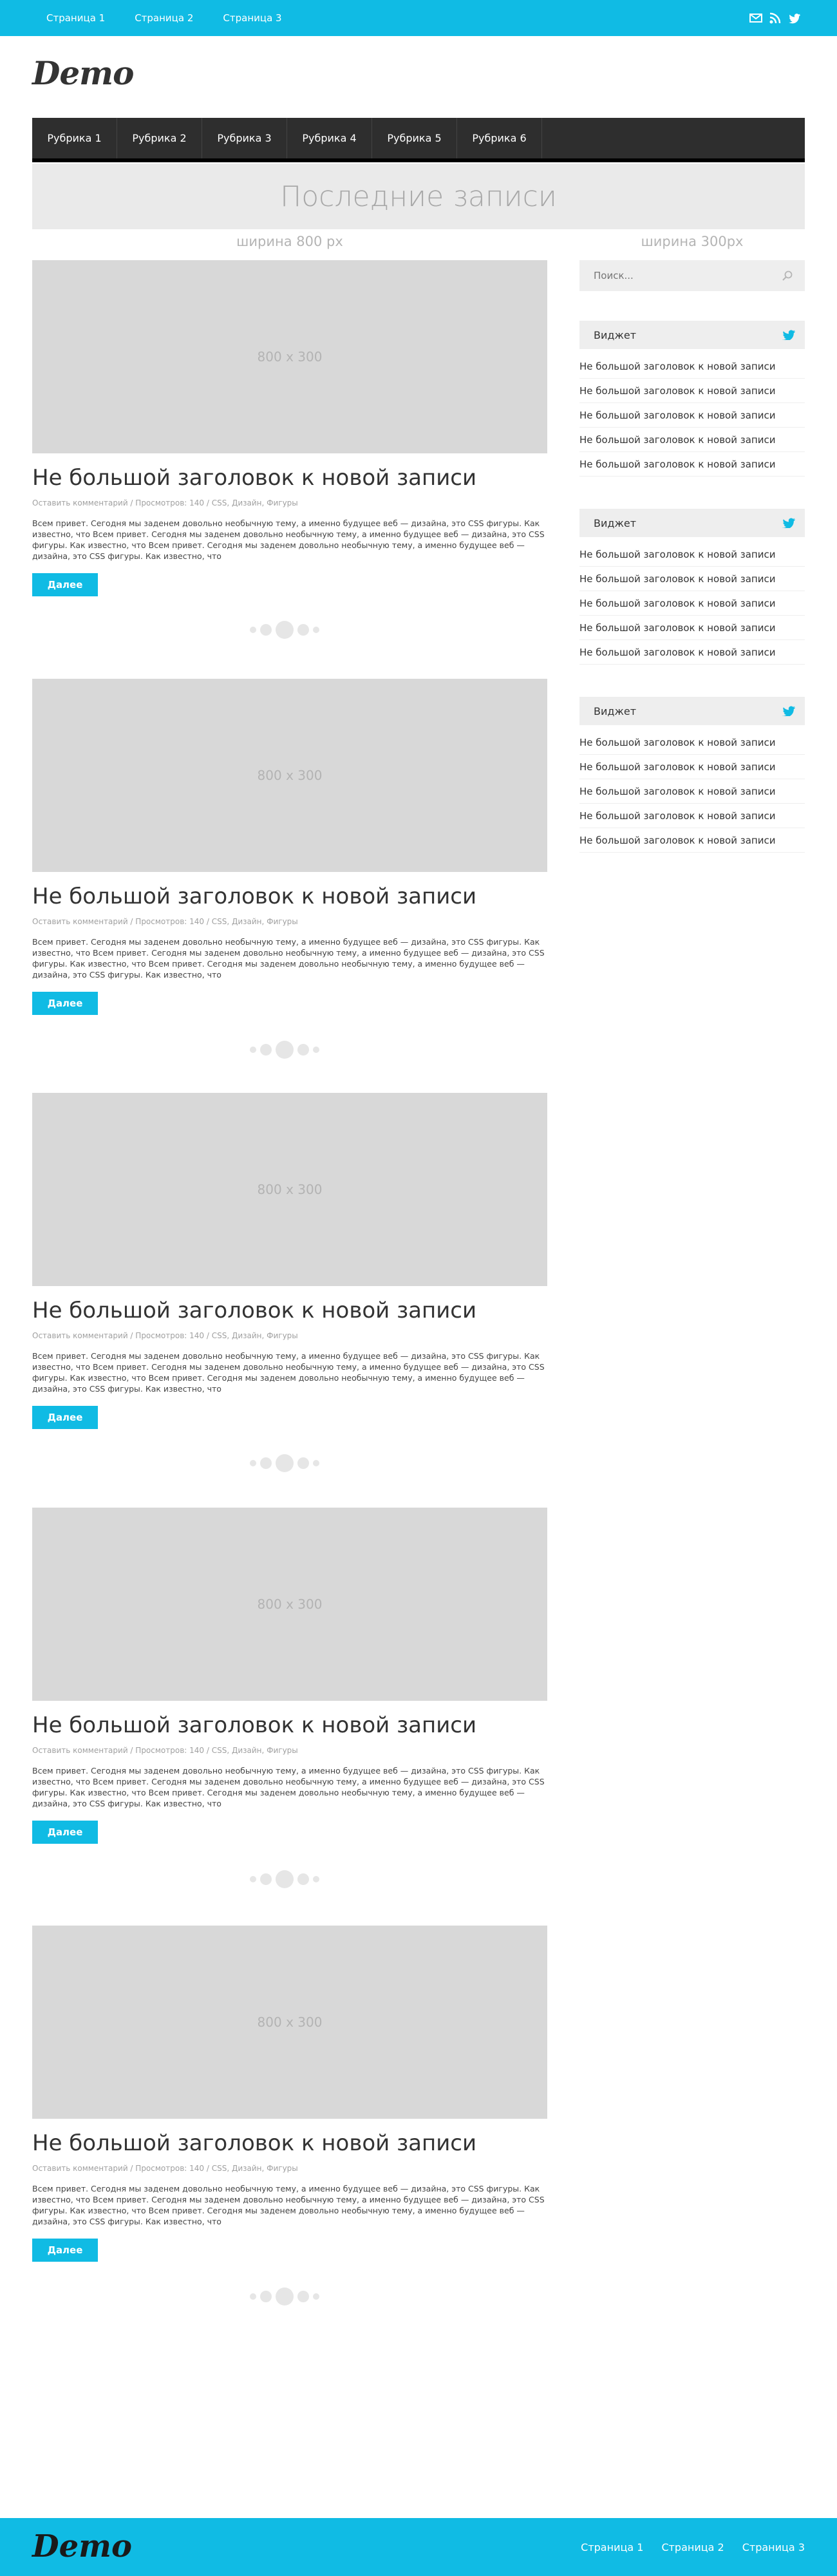  I want to click on top-page-link-3: Страница 3, so click(252, 18).